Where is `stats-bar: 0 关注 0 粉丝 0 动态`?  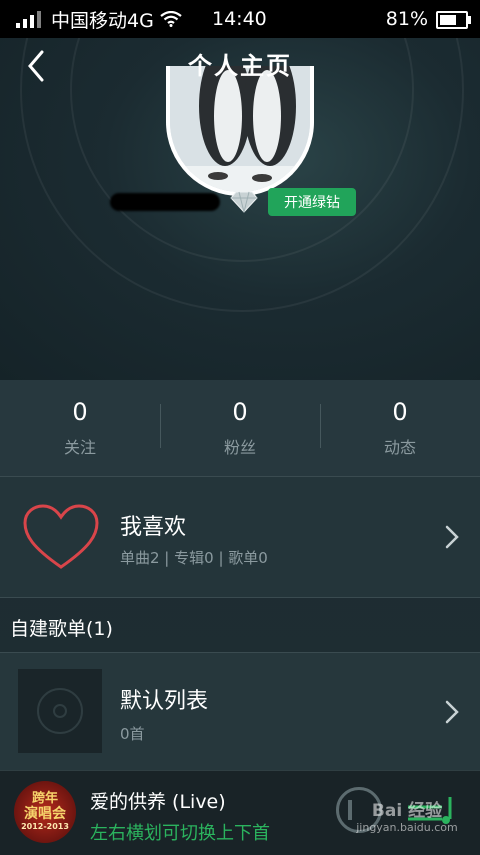 stats-bar: 0 关注 0 粉丝 0 动态 is located at coordinates (240, 428).